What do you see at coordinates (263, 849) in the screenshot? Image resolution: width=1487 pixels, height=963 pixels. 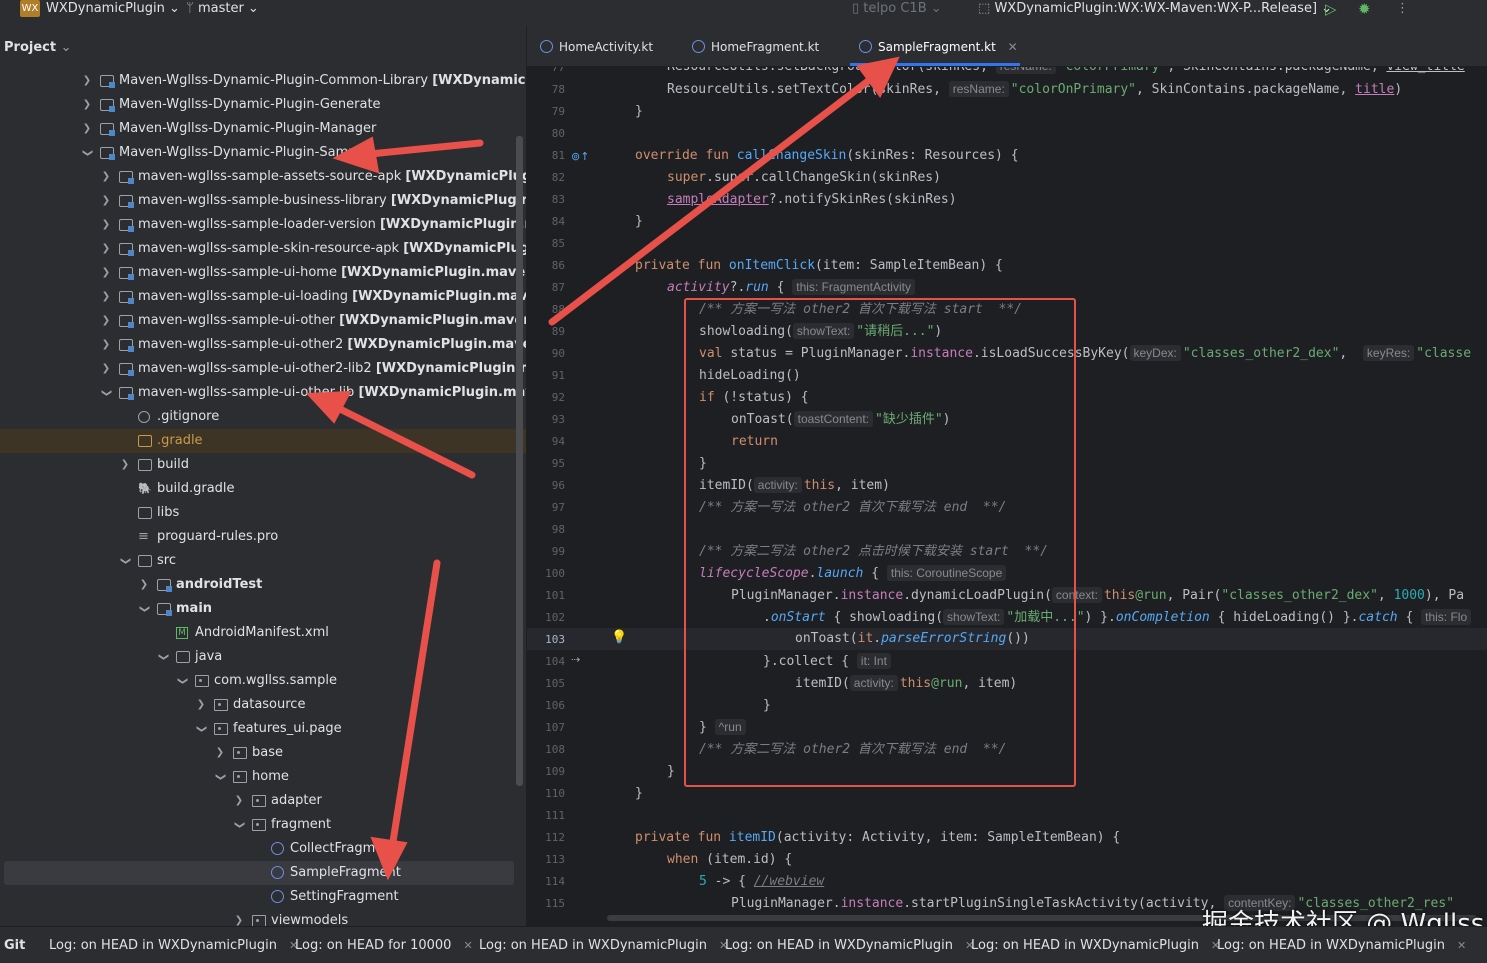 I see `tree-item: CollectFragment` at bounding box center [263, 849].